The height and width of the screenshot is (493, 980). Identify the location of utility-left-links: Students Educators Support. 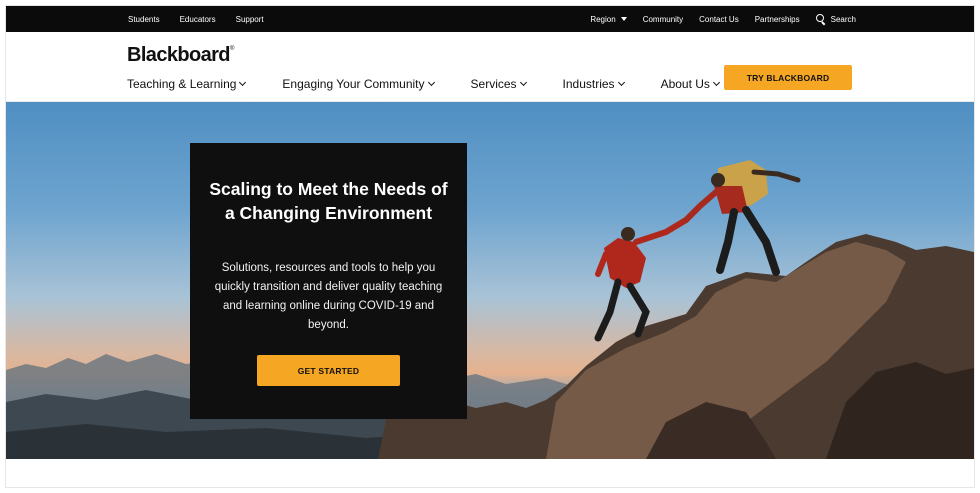
(196, 19).